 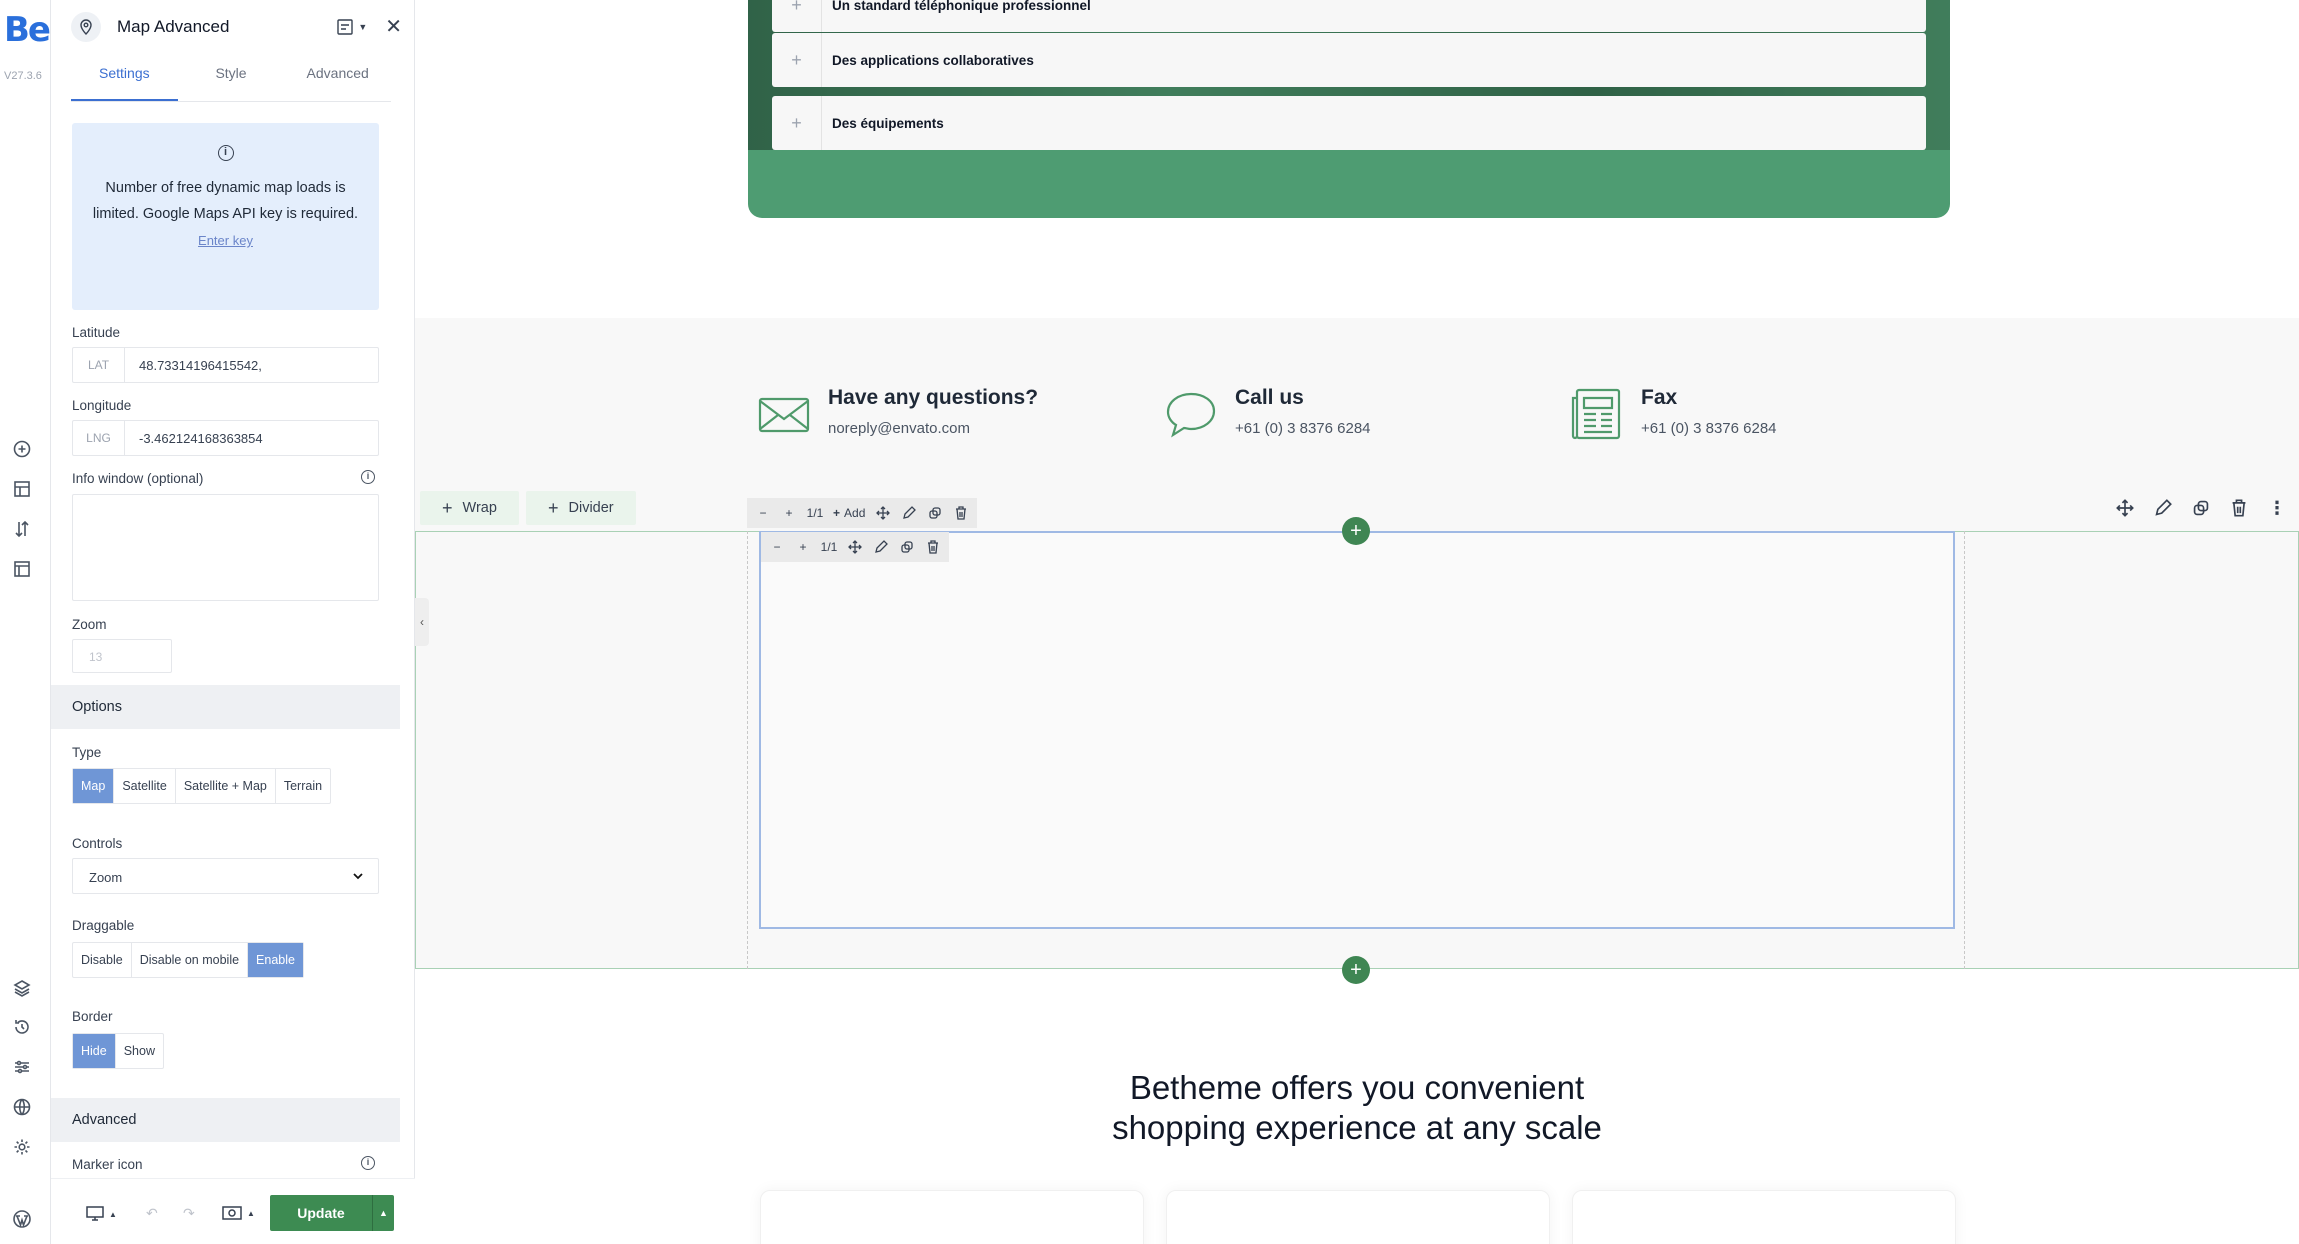 What do you see at coordinates (226, 786) in the screenshot?
I see `type-option-satellite-map: Satellite + Map` at bounding box center [226, 786].